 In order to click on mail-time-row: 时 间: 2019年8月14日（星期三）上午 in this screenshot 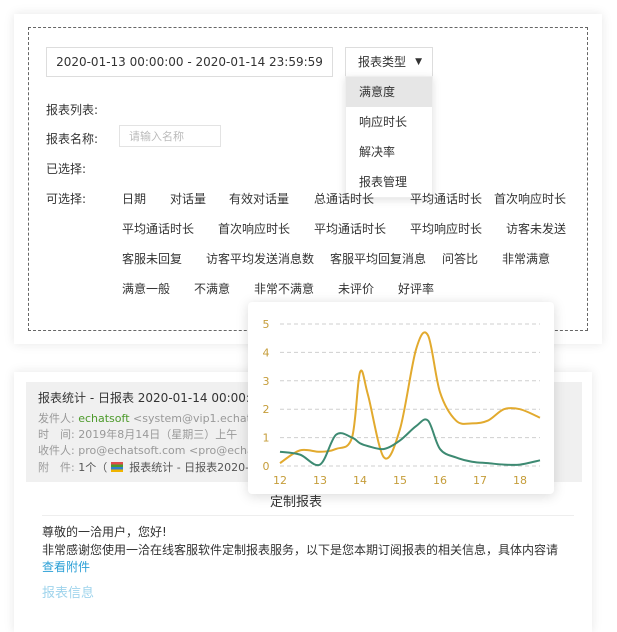, I will do `click(137, 434)`.